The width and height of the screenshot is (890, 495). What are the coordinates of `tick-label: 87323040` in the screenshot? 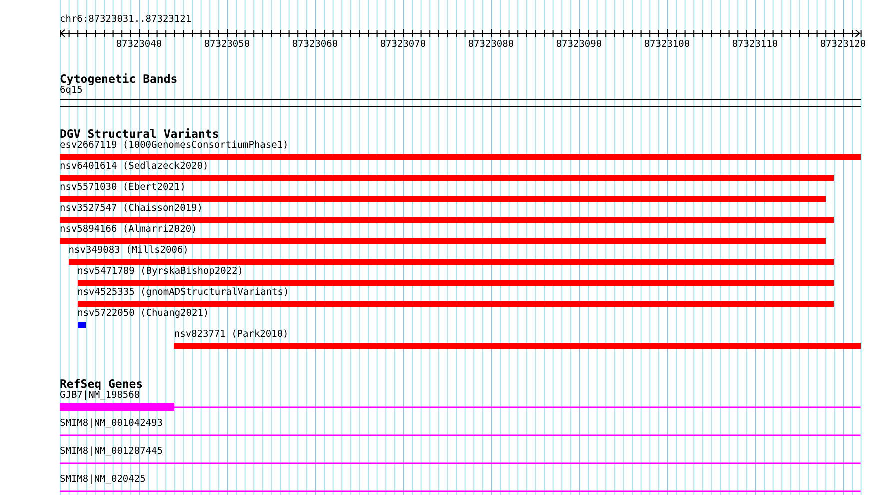 It's located at (139, 44).